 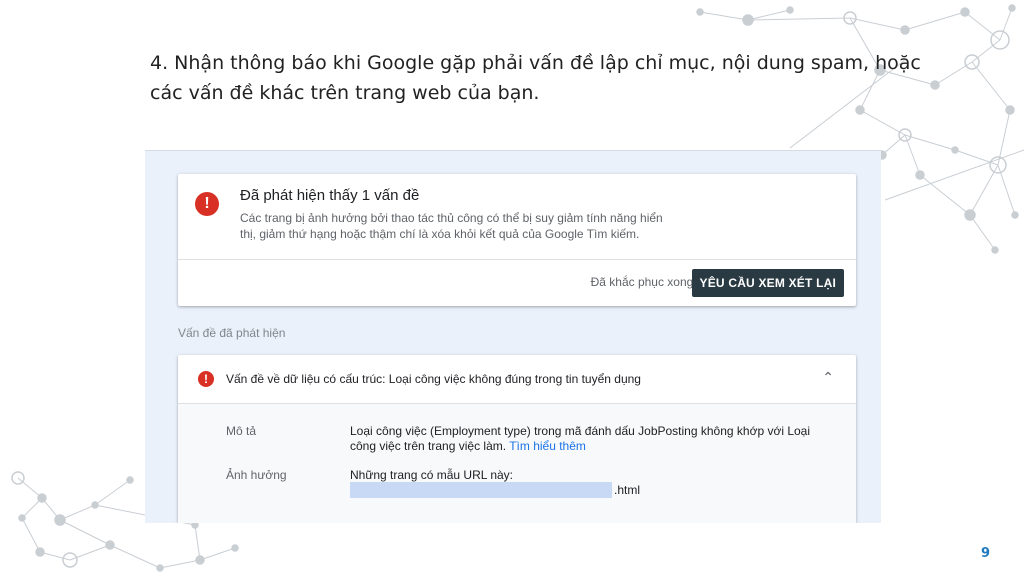 What do you see at coordinates (645, 282) in the screenshot?
I see `fixed-question: Đã khắc phục xong?` at bounding box center [645, 282].